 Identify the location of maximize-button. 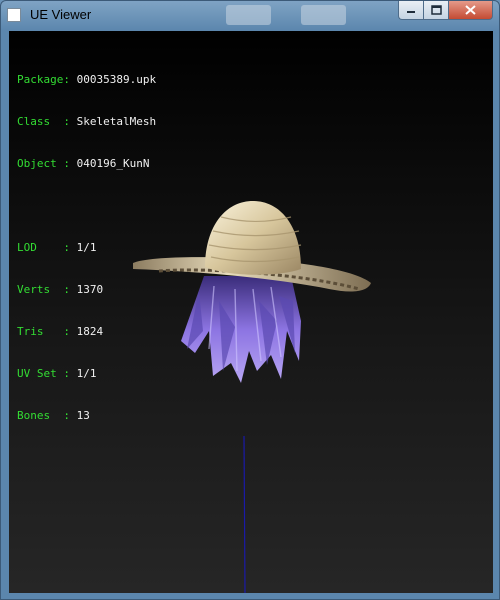
(435, 10).